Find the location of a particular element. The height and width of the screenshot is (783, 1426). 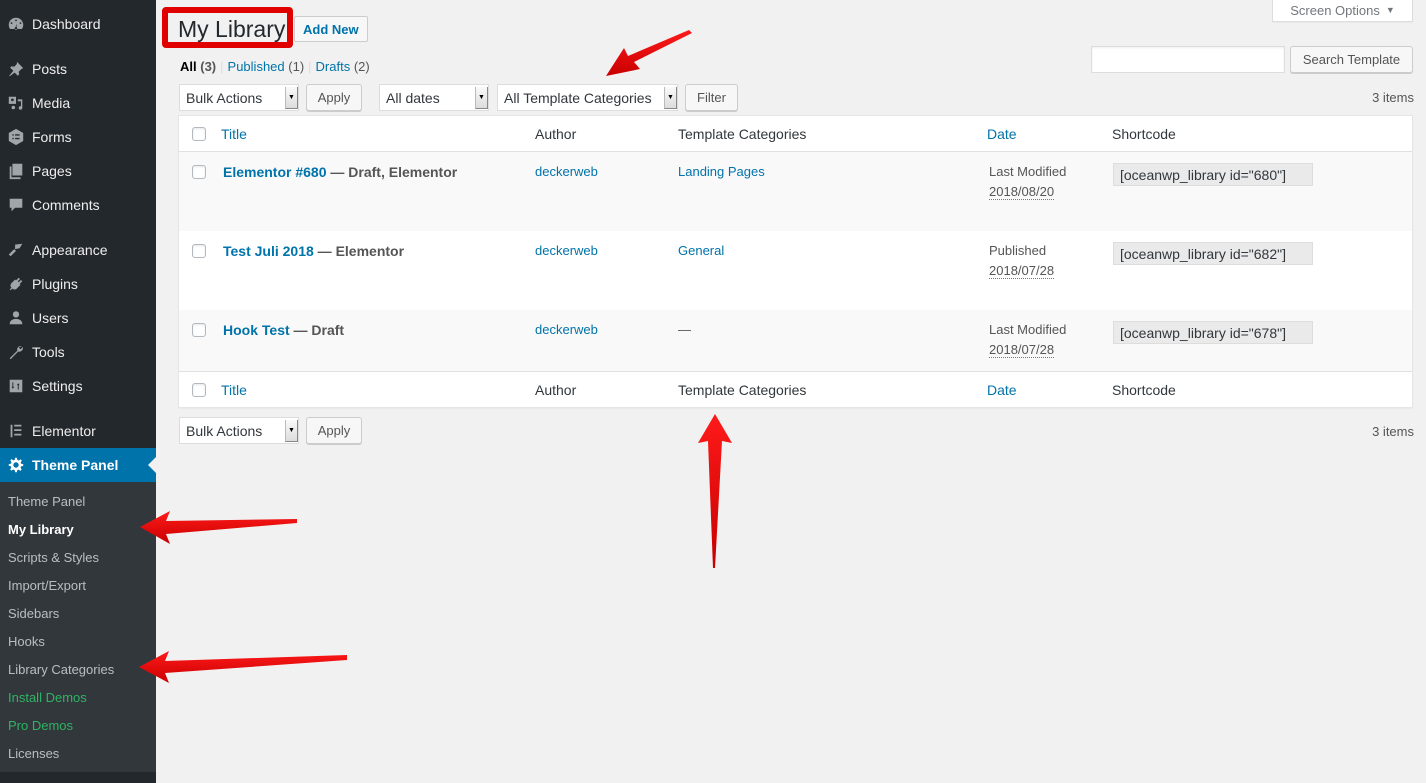

menu-item-appearance: Appearance is located at coordinates (78, 250).